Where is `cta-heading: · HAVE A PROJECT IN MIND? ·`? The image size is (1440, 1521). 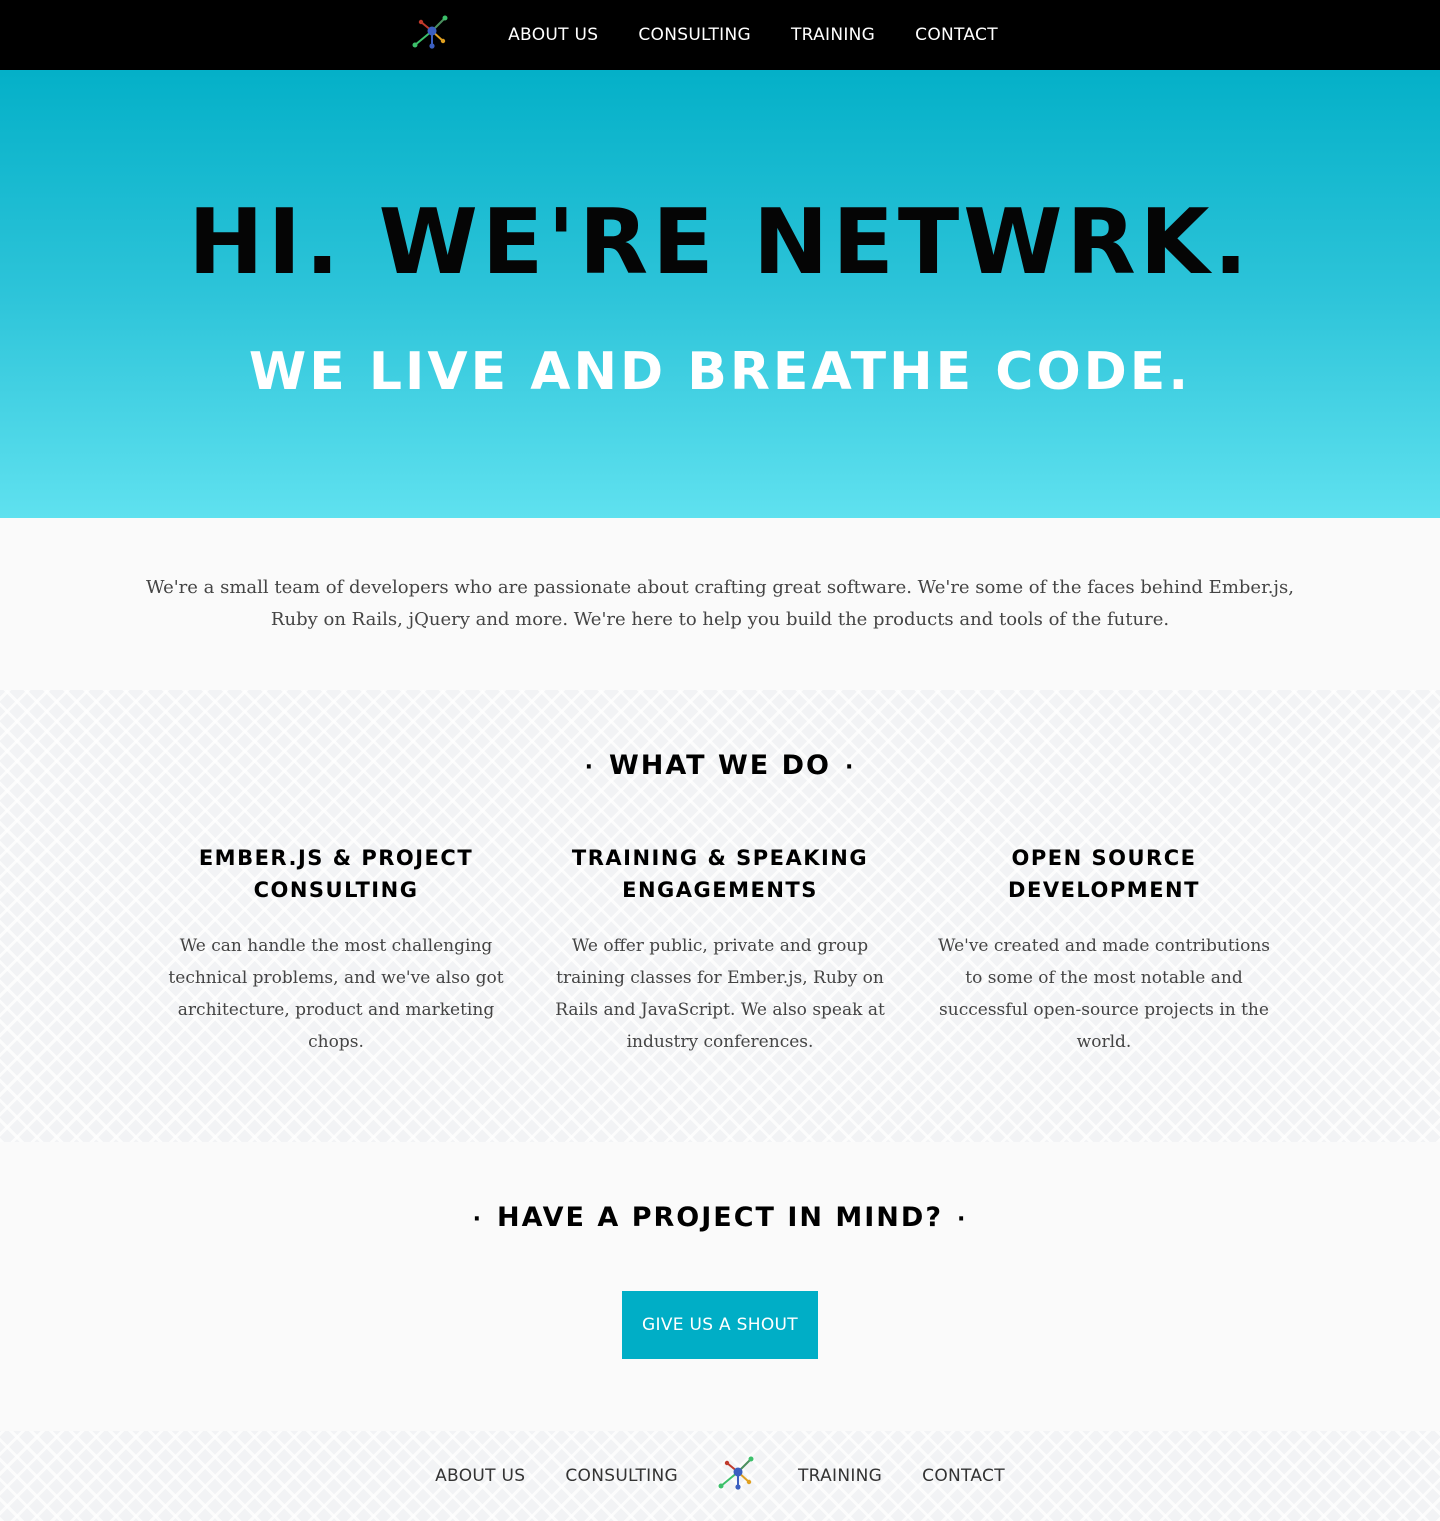 cta-heading: · HAVE A PROJECT IN MIND? · is located at coordinates (720, 1217).